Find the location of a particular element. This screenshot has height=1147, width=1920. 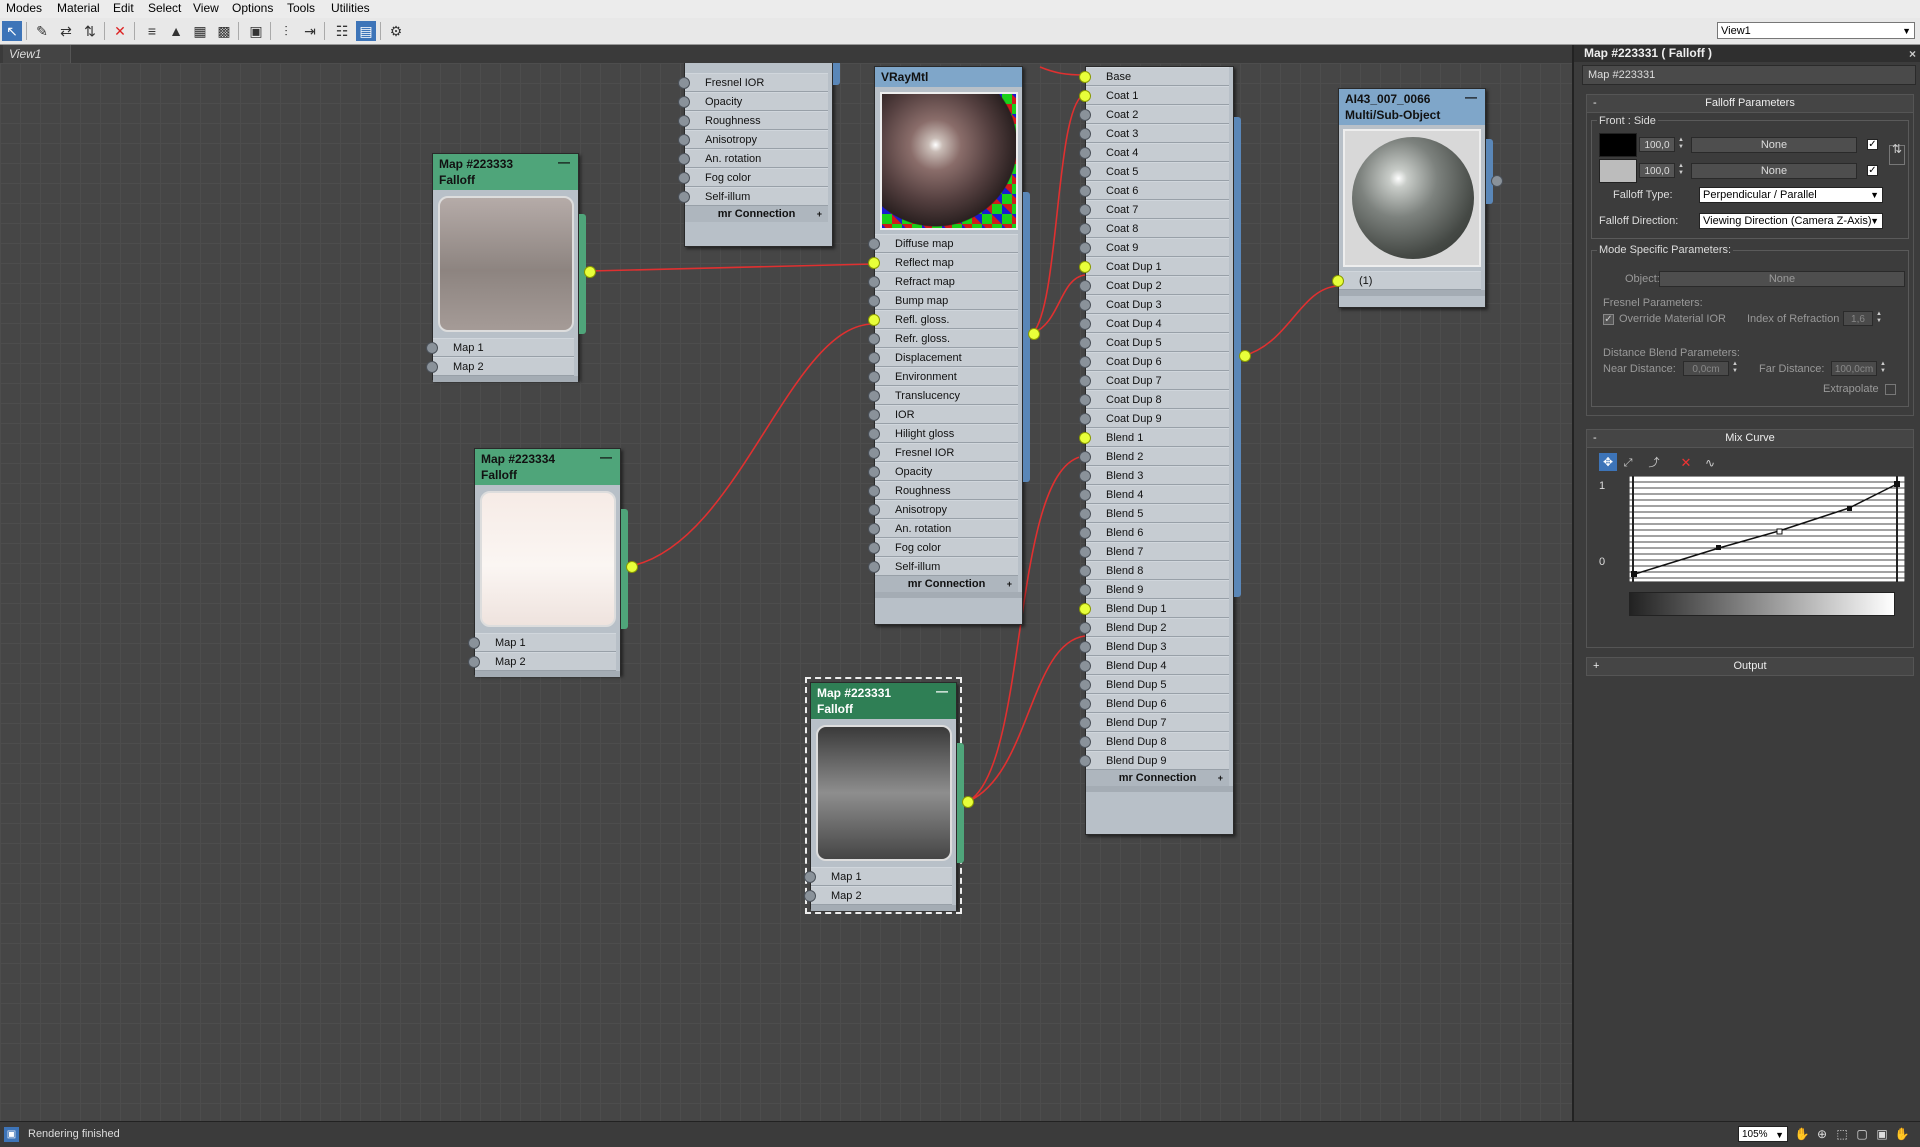

multi-sub-object-node: AI43_007_0066 Multi/Sub-Object — (1) is located at coordinates (1417, 198).